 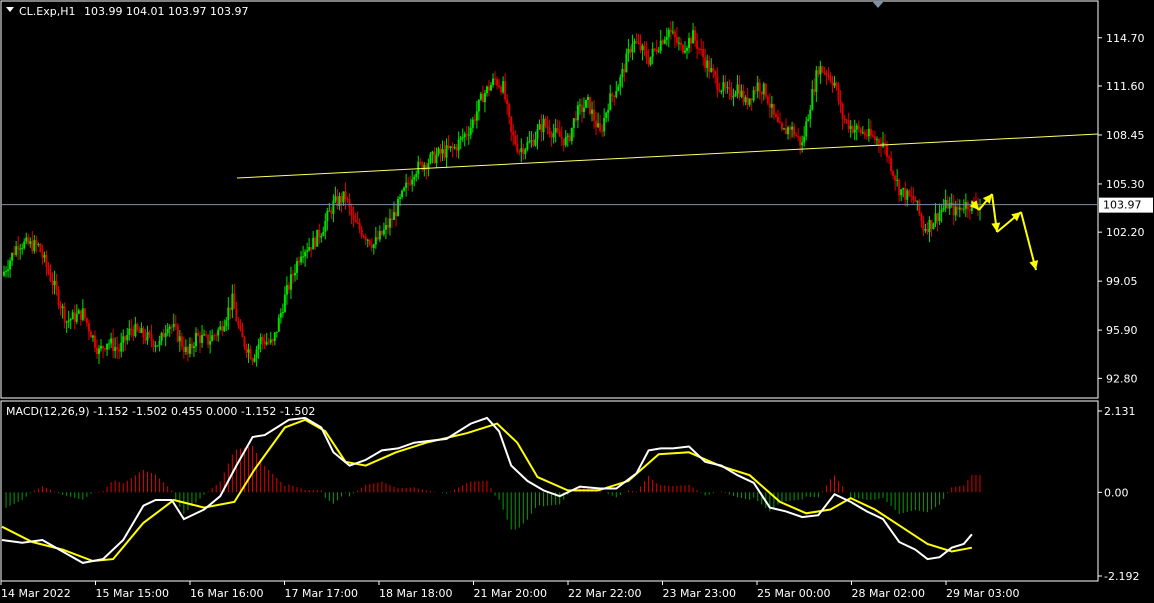 What do you see at coordinates (982, 593) in the screenshot?
I see `time-tick-label-10: 29 Mar 03:00` at bounding box center [982, 593].